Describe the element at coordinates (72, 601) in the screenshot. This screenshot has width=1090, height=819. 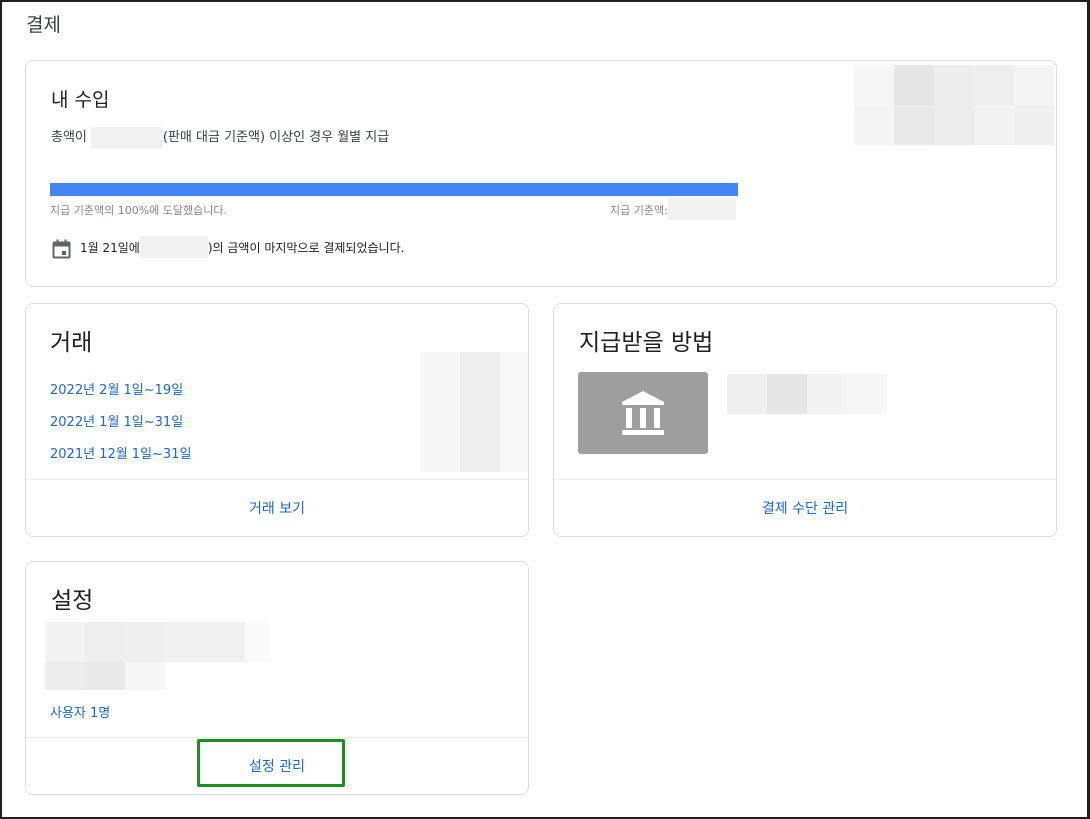
I see `settings-title: 설정` at that location.